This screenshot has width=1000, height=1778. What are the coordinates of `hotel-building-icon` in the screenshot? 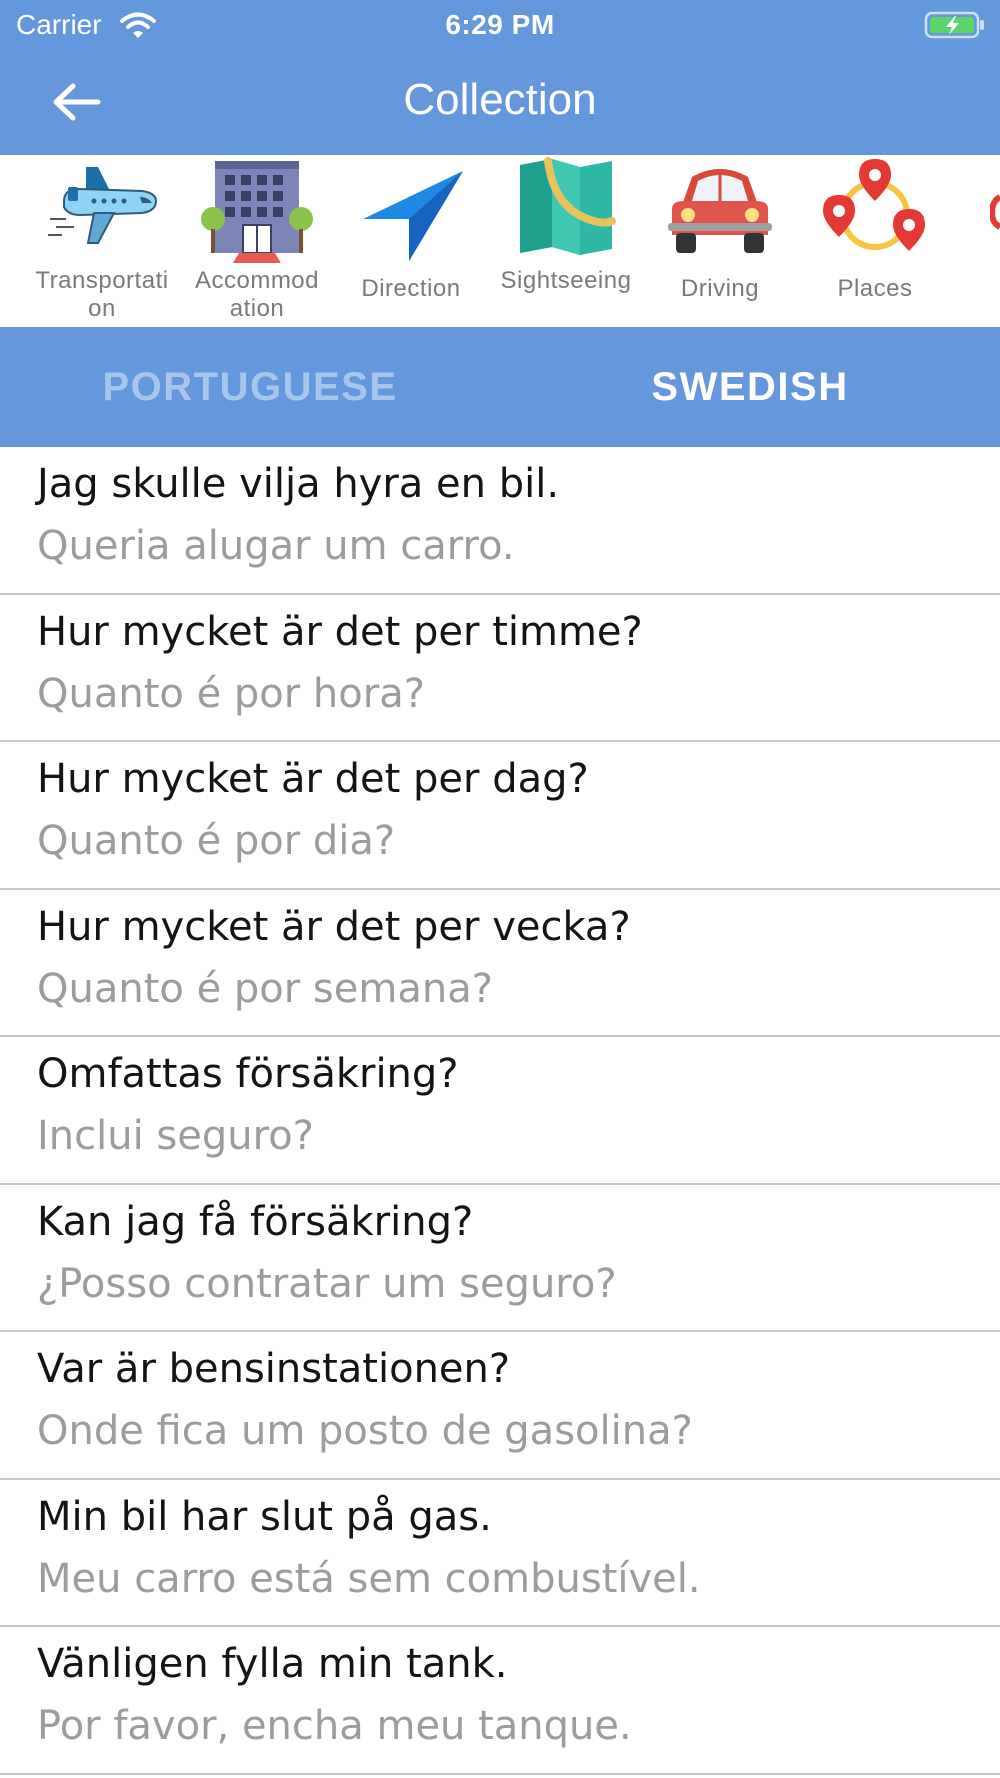 It's located at (257, 212).